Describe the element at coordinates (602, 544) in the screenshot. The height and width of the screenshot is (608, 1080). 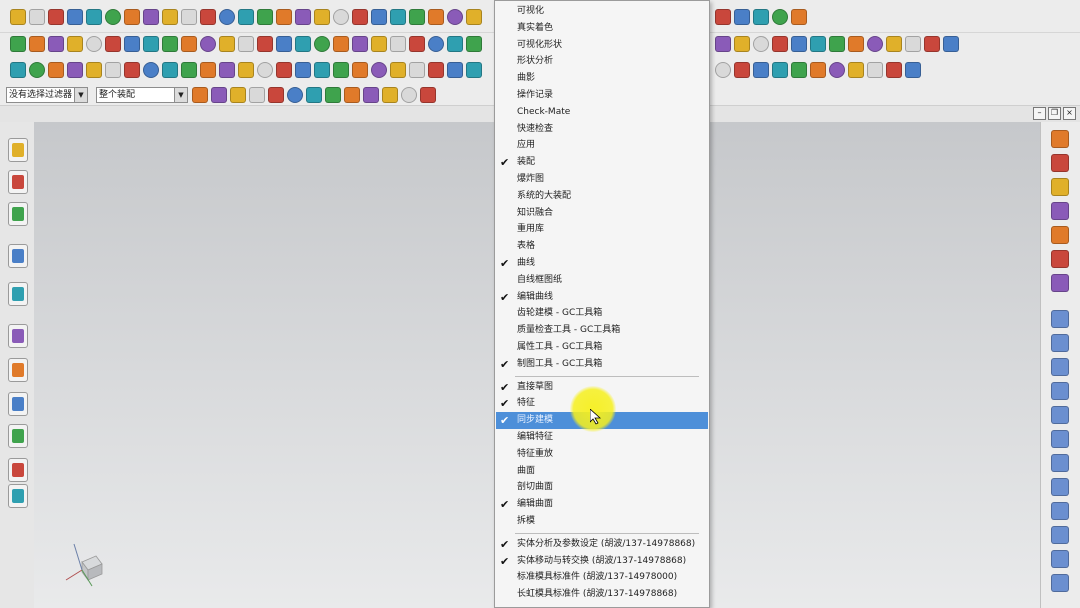
I see `menu-item: ✔ 实体分析及参数设定 (胡波/137-14978868)` at that location.